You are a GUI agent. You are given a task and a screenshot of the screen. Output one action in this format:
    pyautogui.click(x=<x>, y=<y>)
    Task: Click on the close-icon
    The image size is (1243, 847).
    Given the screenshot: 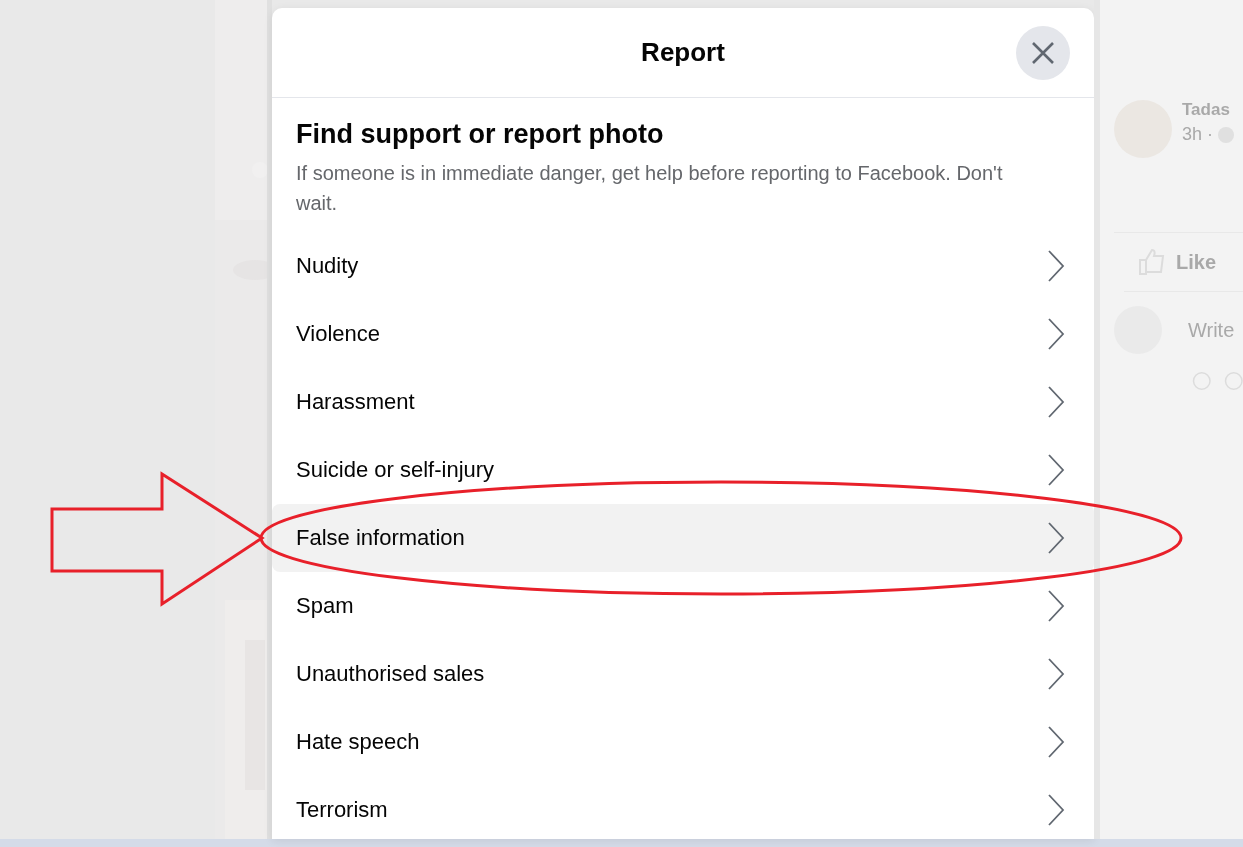 What is the action you would take?
    pyautogui.click(x=1043, y=53)
    